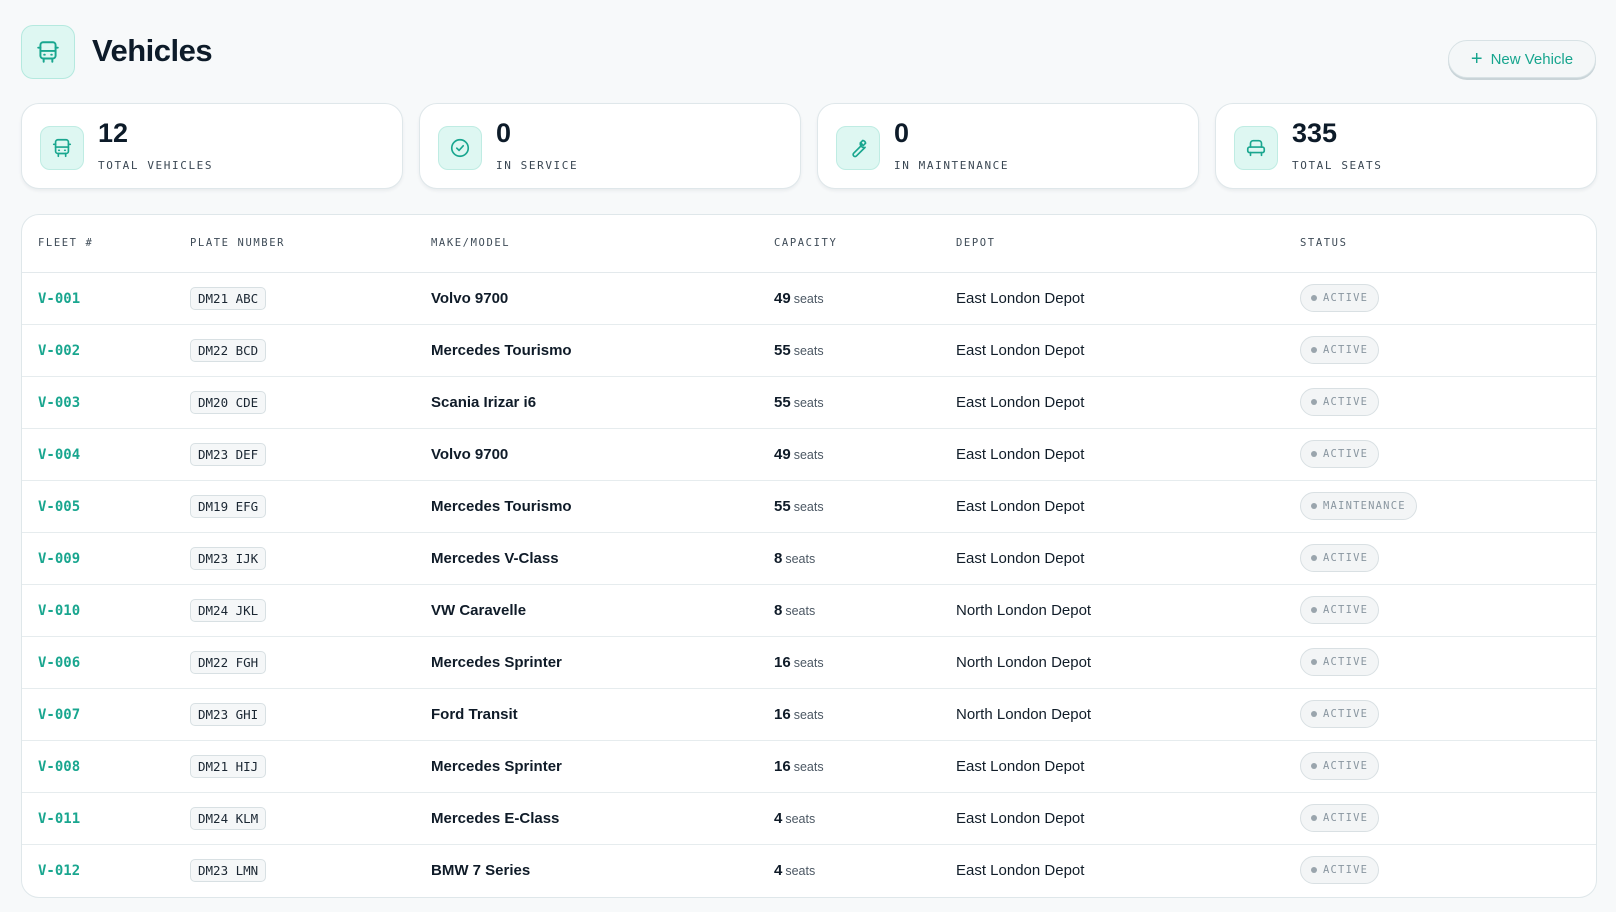 The height and width of the screenshot is (912, 1616). I want to click on plate-number: DM23 LMN, so click(228, 870).